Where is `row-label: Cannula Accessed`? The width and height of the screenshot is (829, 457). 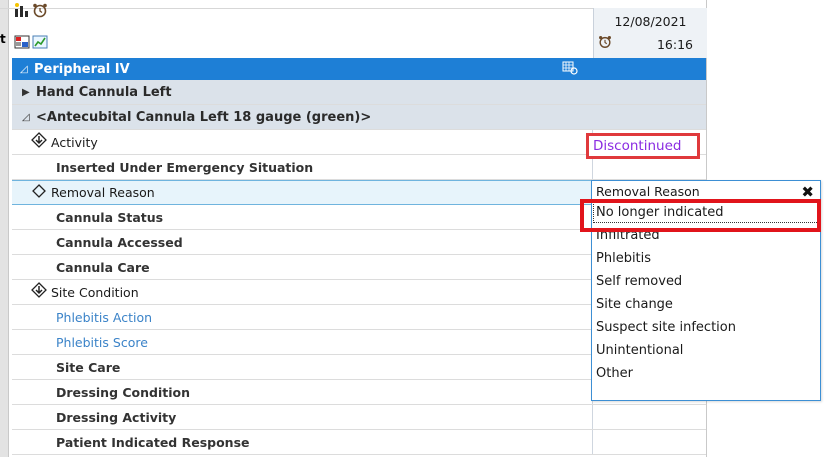 row-label: Cannula Accessed is located at coordinates (119, 242).